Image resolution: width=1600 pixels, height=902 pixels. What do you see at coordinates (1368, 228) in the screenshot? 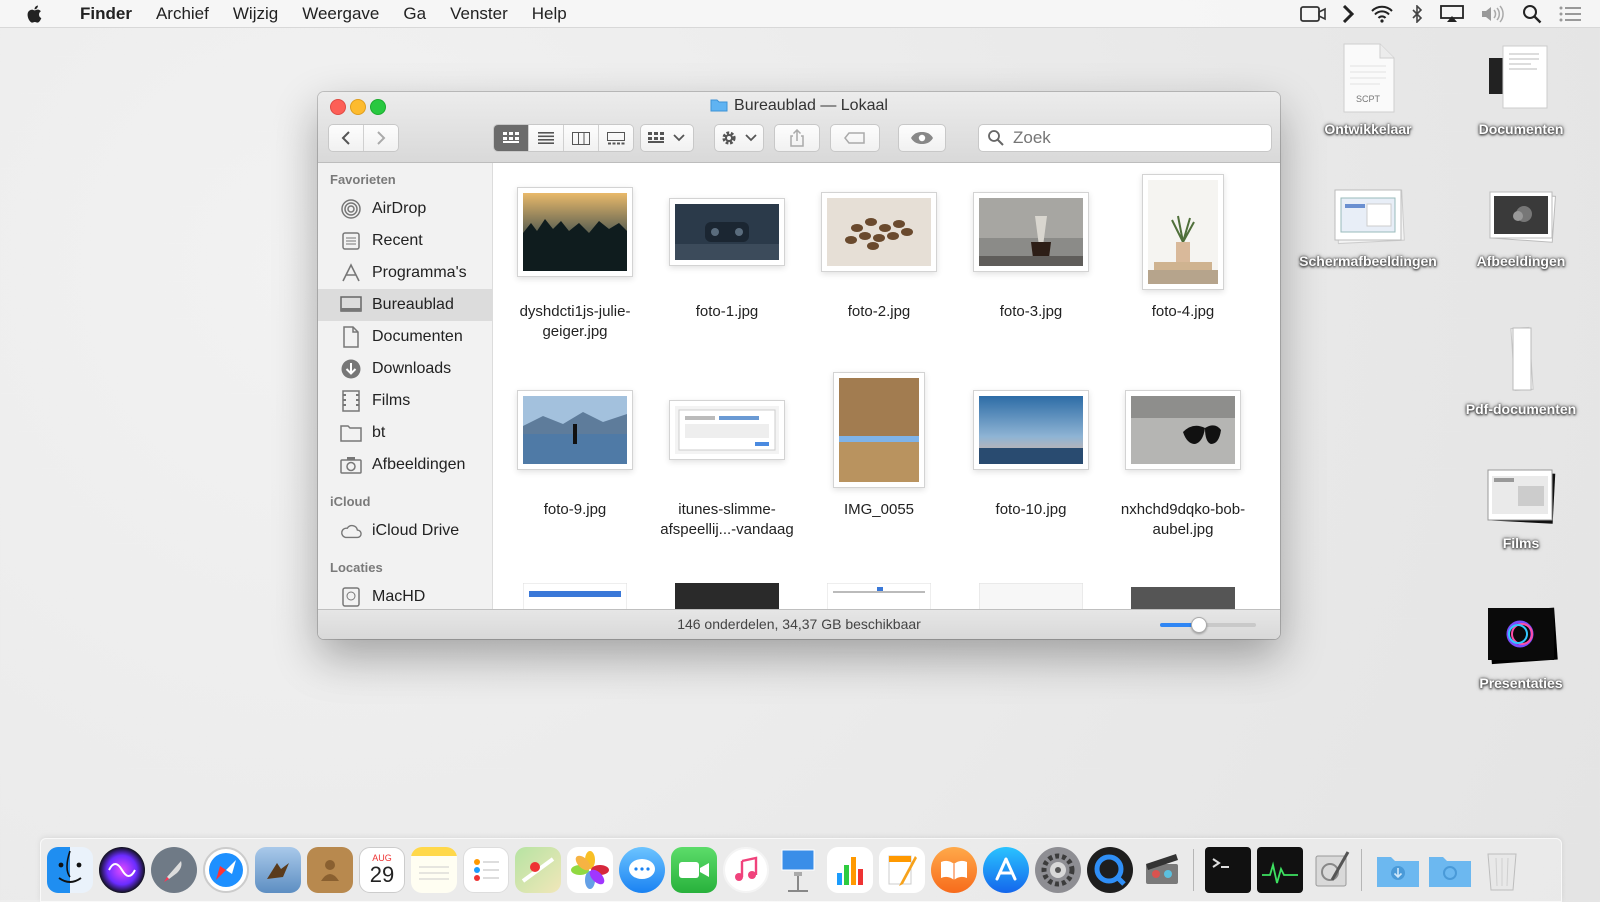
I see `desktop-icon-schermafbeeldingen: Schermafbeeldingen` at bounding box center [1368, 228].